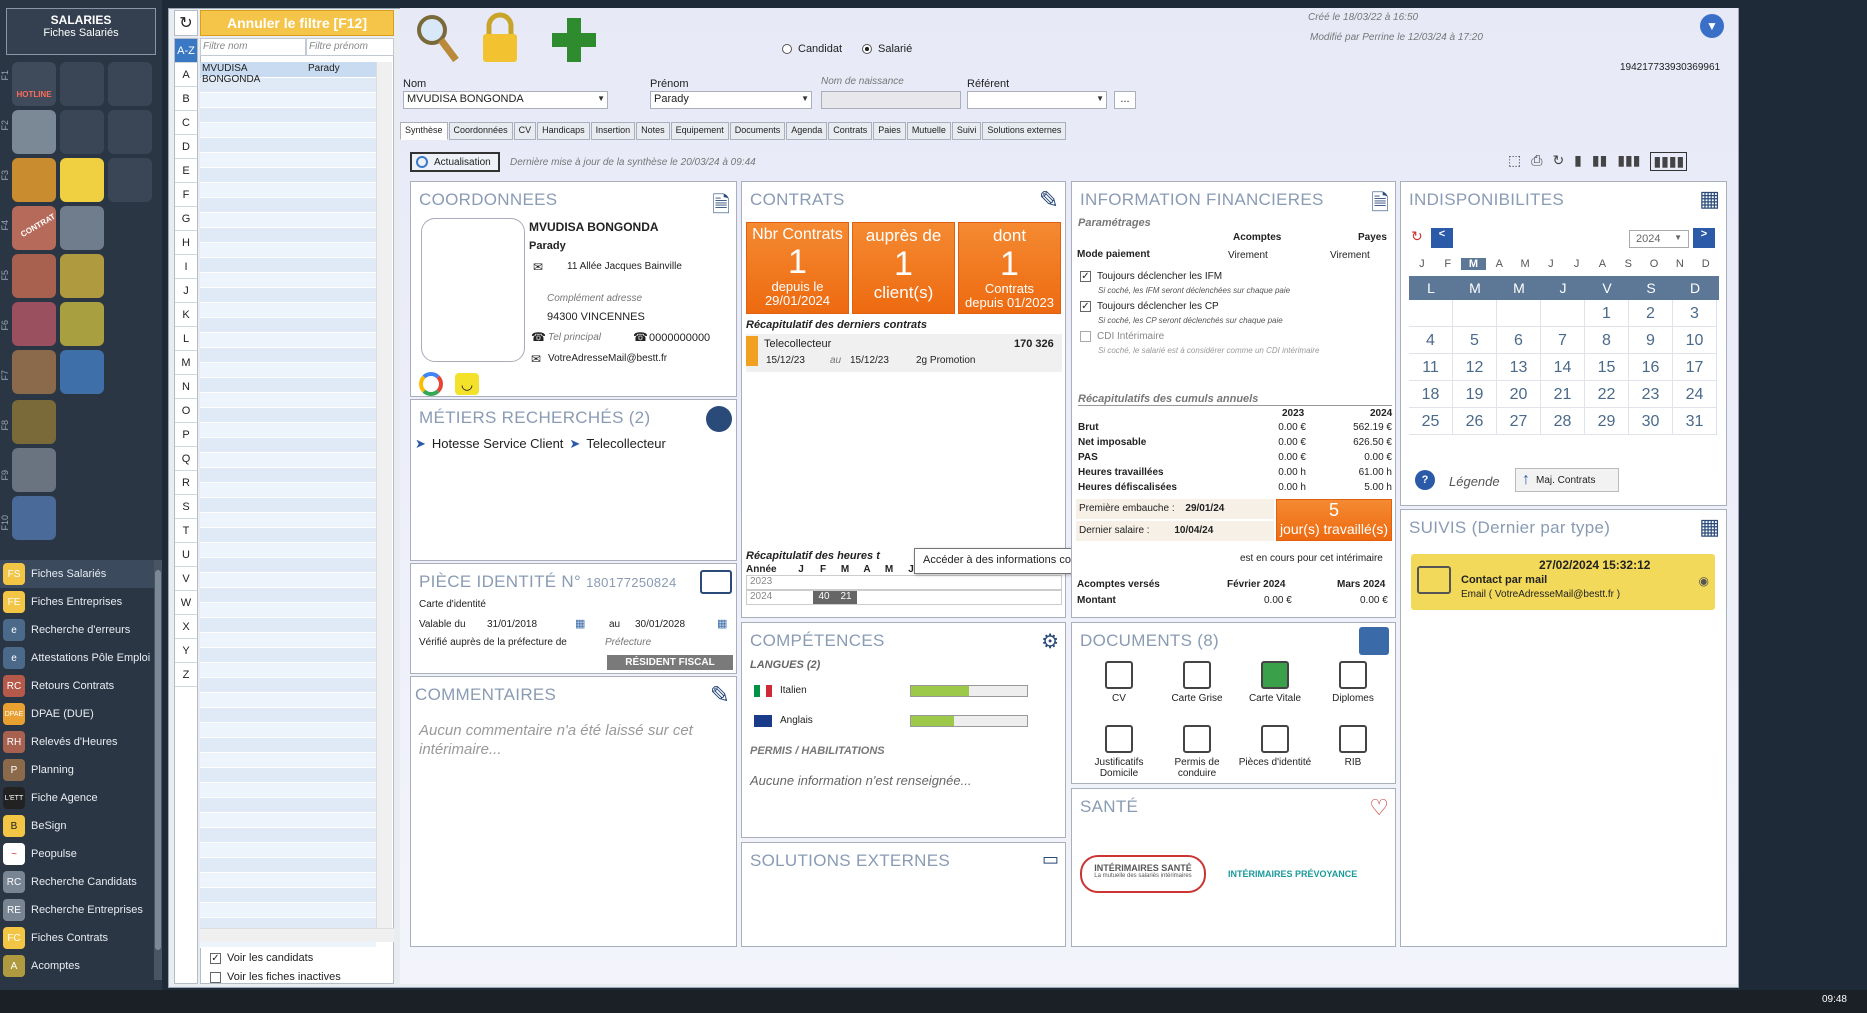  What do you see at coordinates (797, 268) in the screenshot?
I see `nbr-contrats-box: Nbr Contrats 1 depuis le 29/01/2024` at bounding box center [797, 268].